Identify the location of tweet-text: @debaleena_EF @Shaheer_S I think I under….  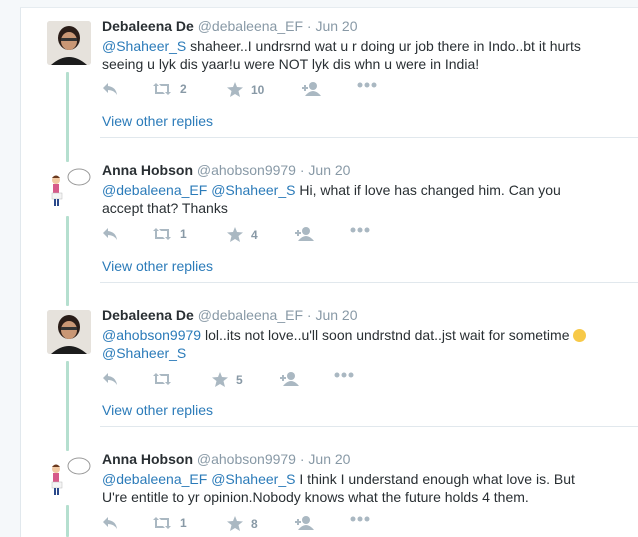
(352, 488).